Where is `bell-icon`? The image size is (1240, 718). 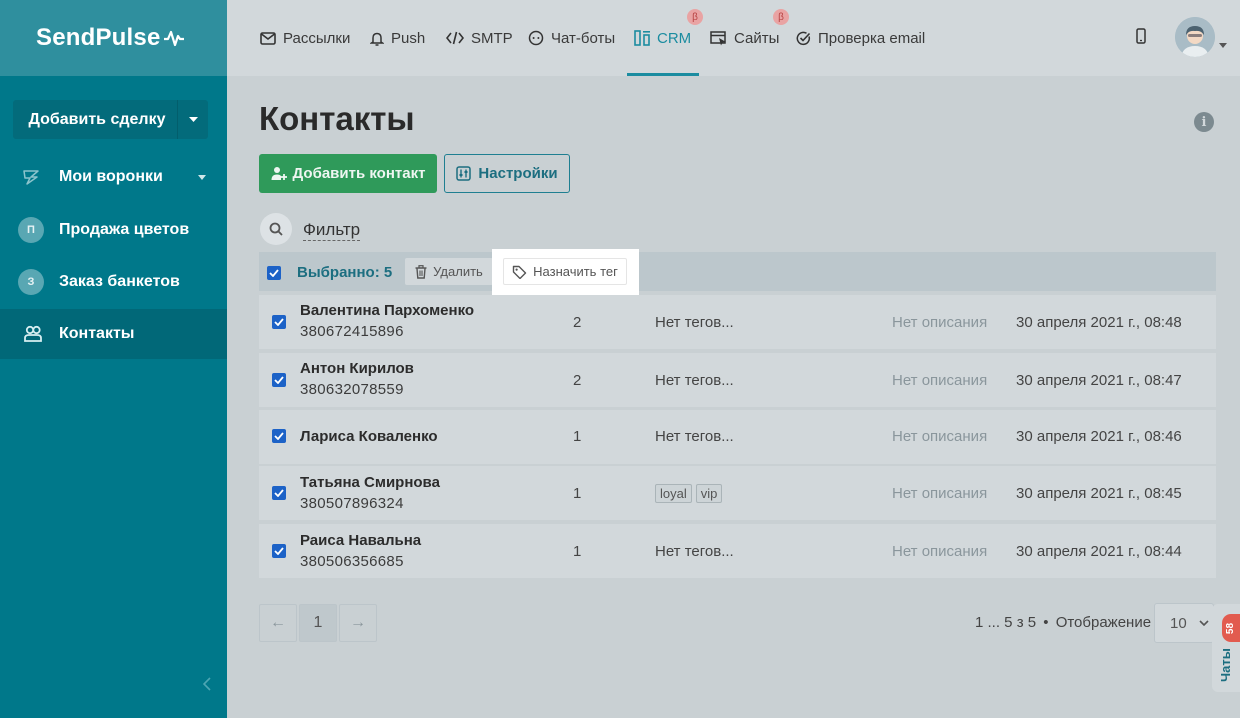 bell-icon is located at coordinates (377, 38).